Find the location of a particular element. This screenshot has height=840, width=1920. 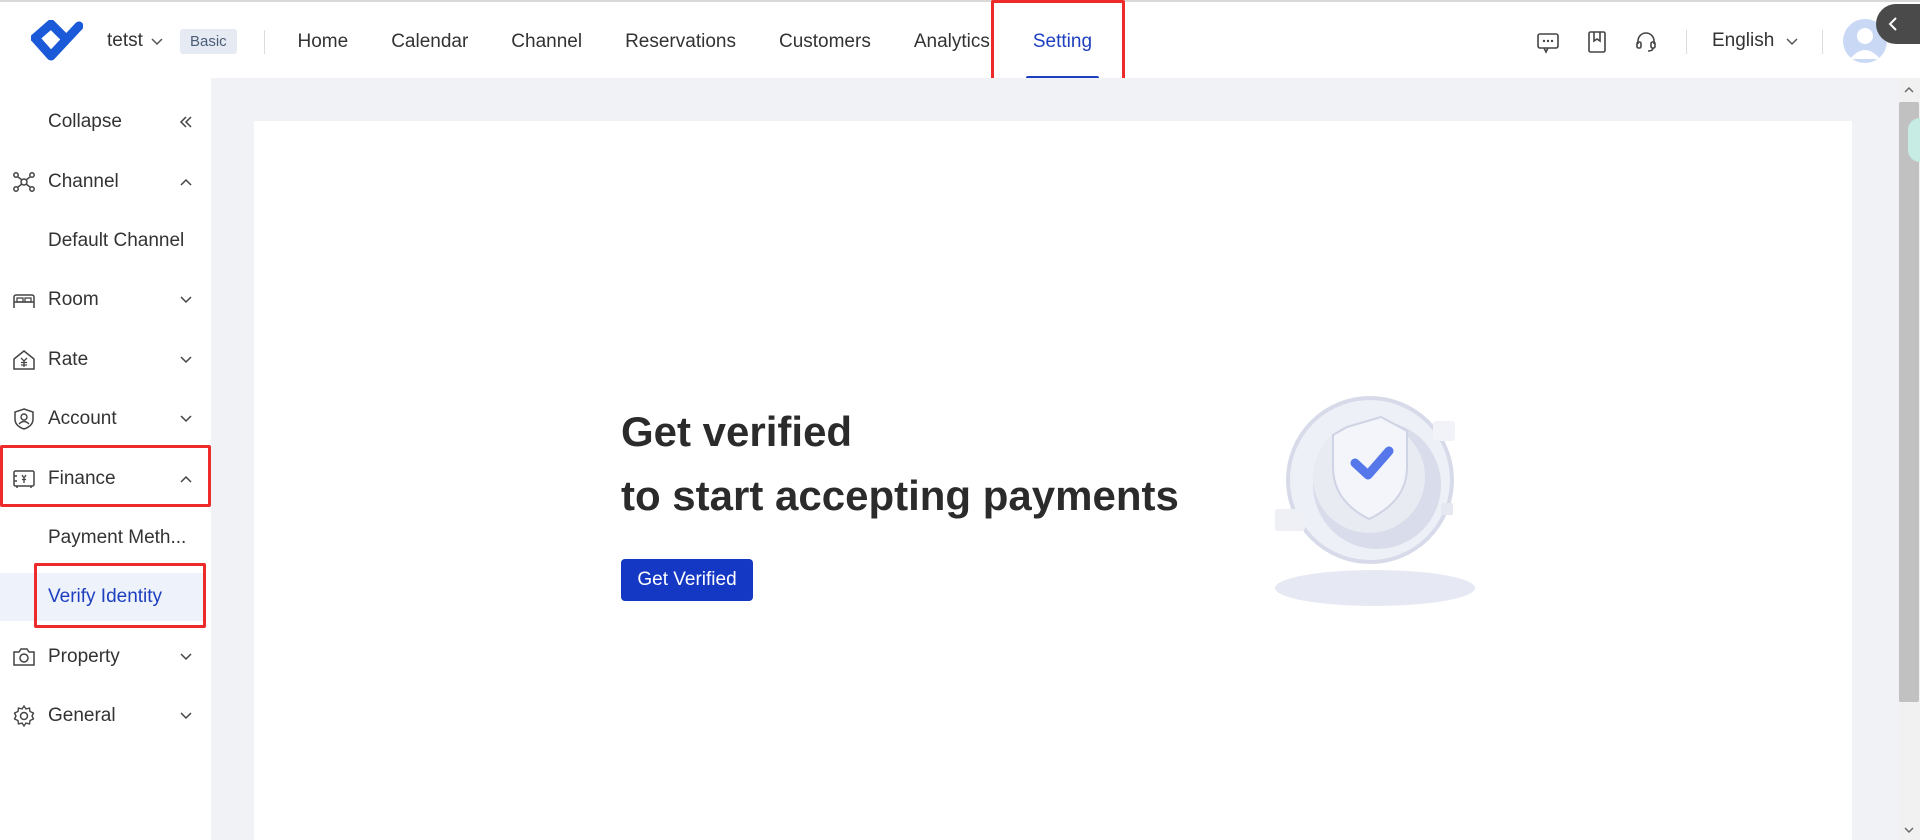

scroll-up-icon is located at coordinates (1909, 90).